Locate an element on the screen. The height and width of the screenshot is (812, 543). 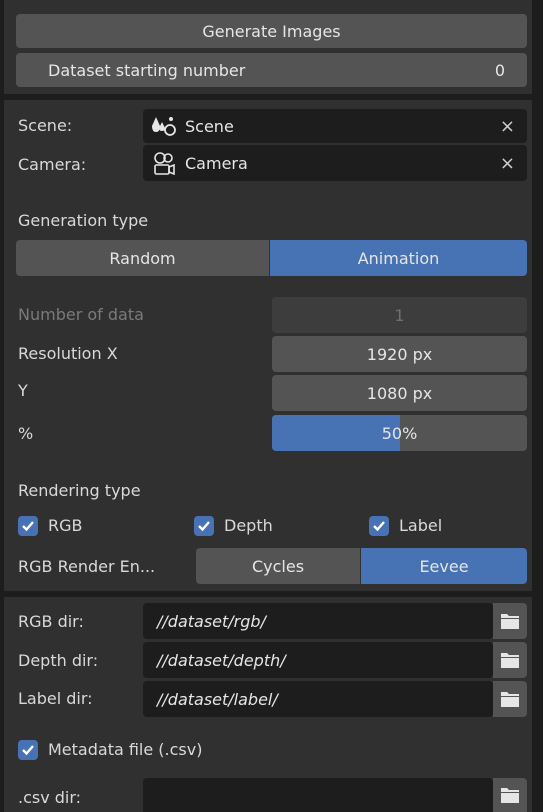
resolution-percent-label: % is located at coordinates (26, 433).